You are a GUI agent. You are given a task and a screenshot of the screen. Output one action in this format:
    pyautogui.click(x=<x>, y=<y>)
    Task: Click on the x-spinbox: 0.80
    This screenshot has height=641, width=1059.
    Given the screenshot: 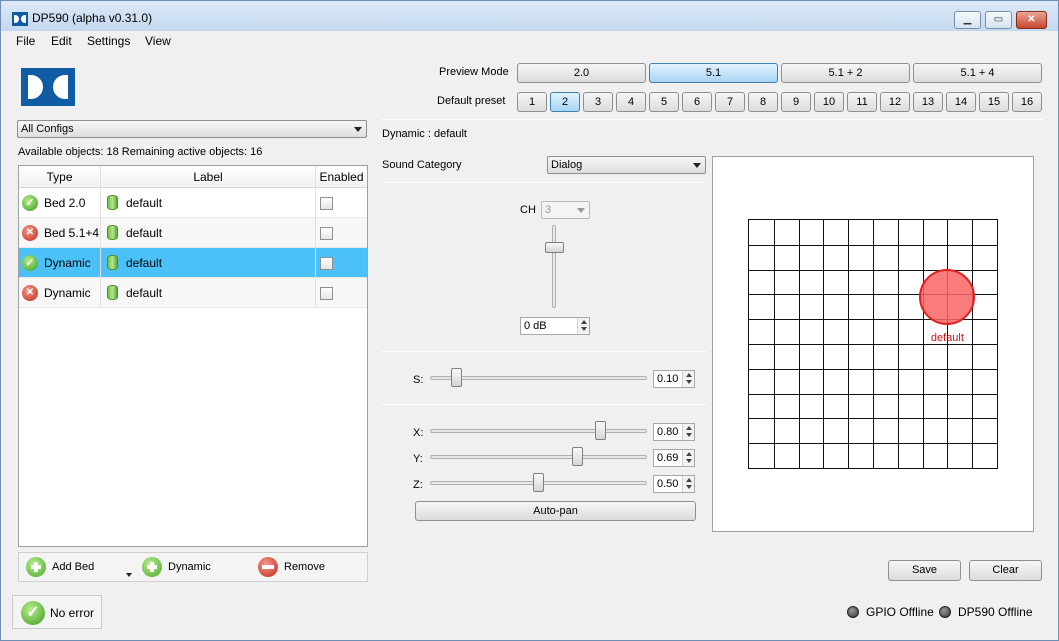 What is the action you would take?
    pyautogui.click(x=674, y=432)
    